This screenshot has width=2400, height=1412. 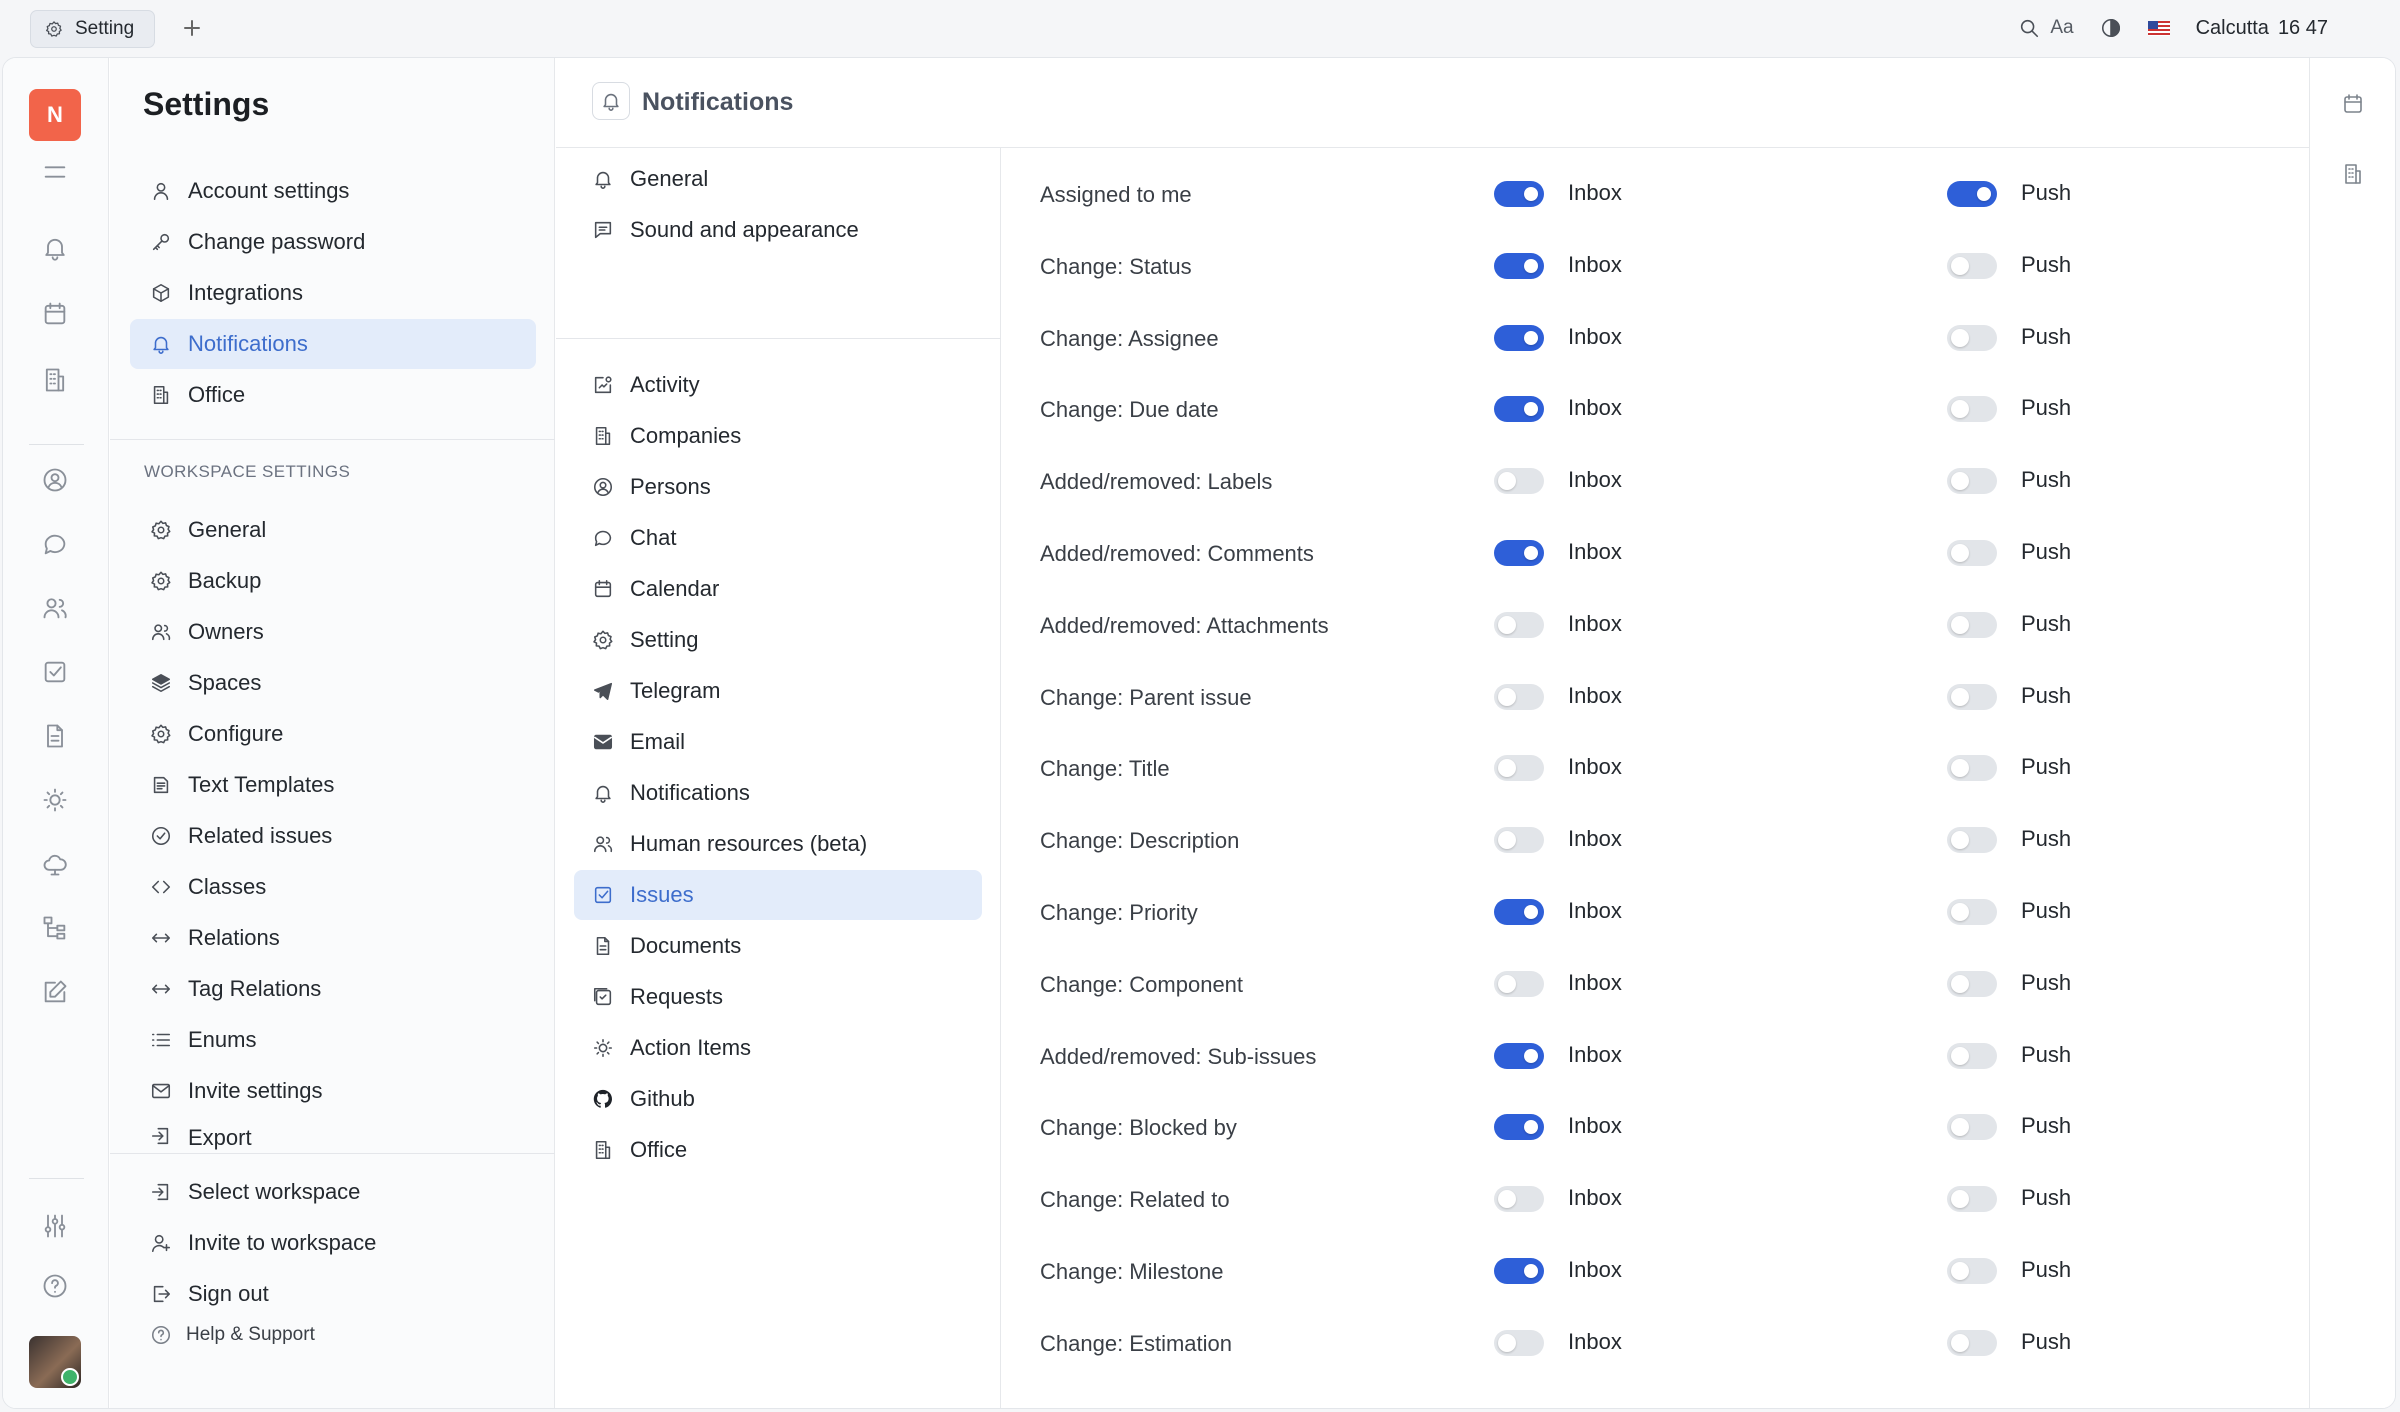 I want to click on category-requests: Requests, so click(x=778, y=997).